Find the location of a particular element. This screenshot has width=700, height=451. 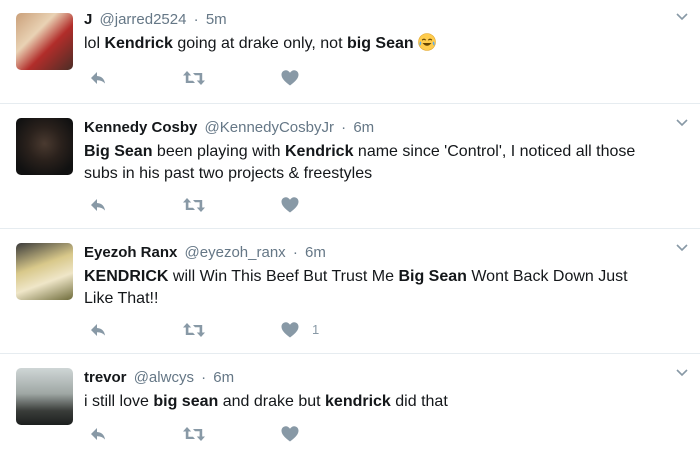

tweet-text-segment: and drake but is located at coordinates (272, 401).